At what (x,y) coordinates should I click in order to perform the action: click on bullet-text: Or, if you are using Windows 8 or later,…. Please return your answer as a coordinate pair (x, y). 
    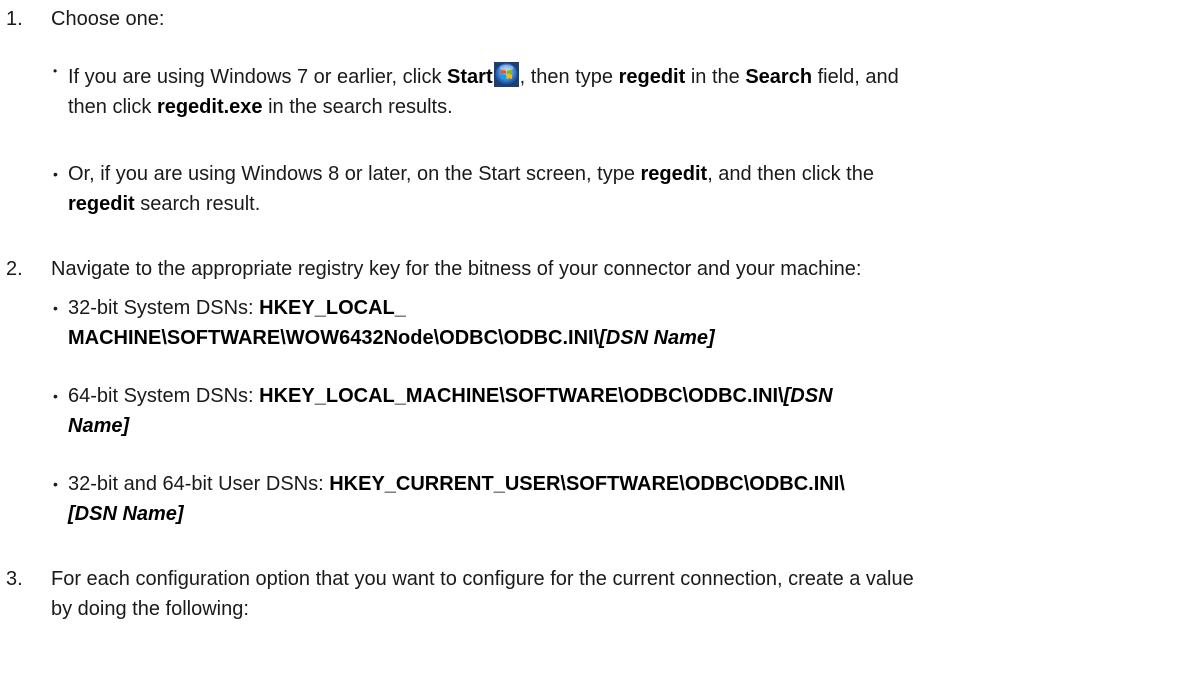
    Looking at the image, I should click on (620, 189).